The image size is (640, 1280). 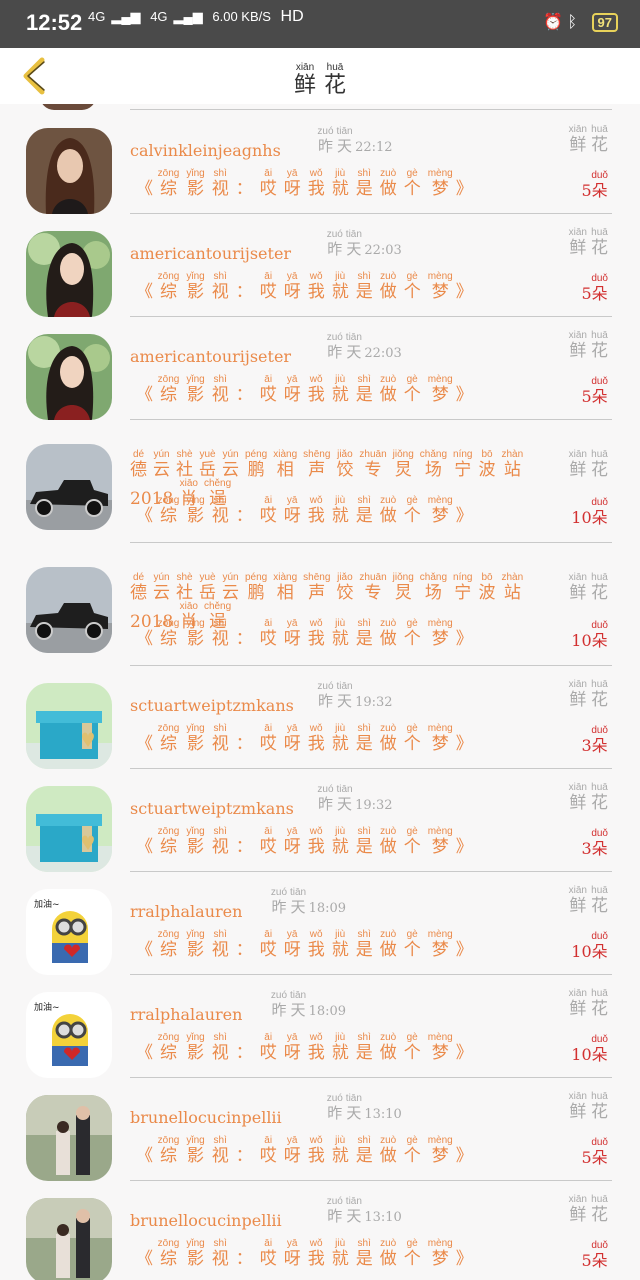 What do you see at coordinates (594, 740) in the screenshot?
I see `flower-count: 3朵duǒ` at bounding box center [594, 740].